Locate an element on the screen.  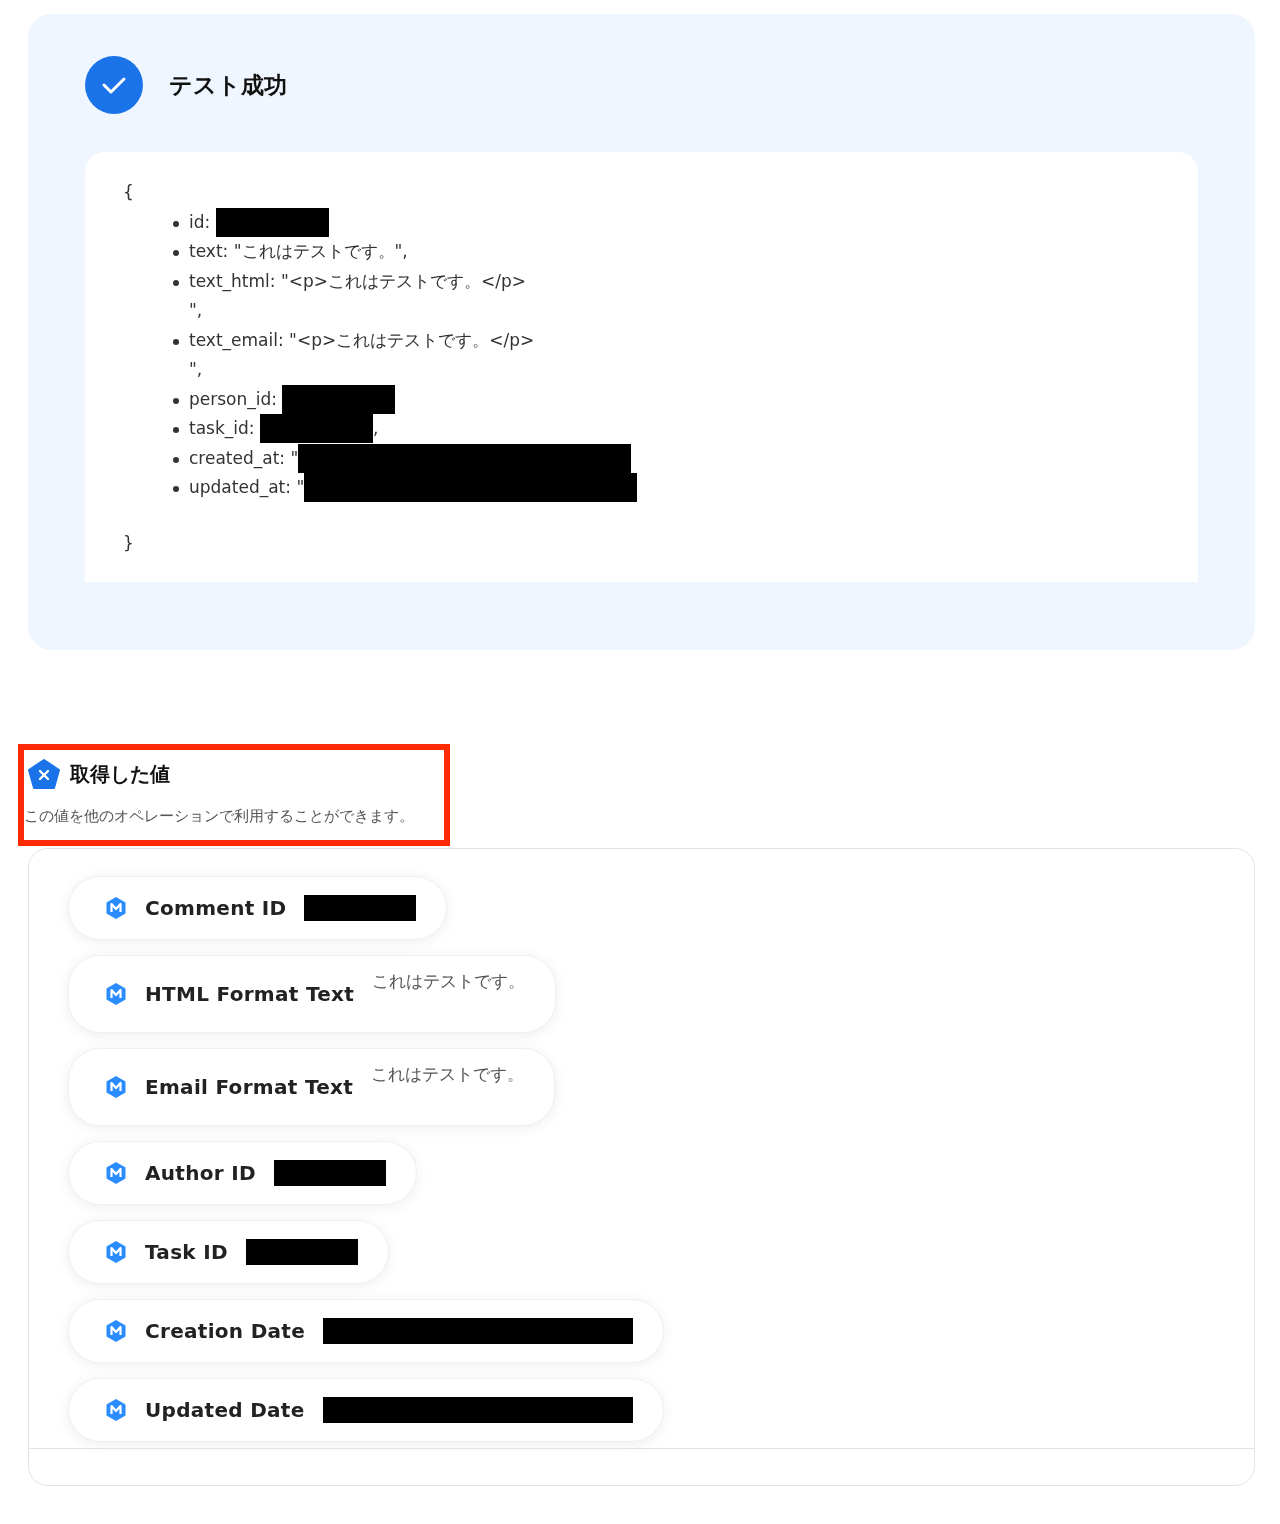
code-line: id: is located at coordinates (259, 222).